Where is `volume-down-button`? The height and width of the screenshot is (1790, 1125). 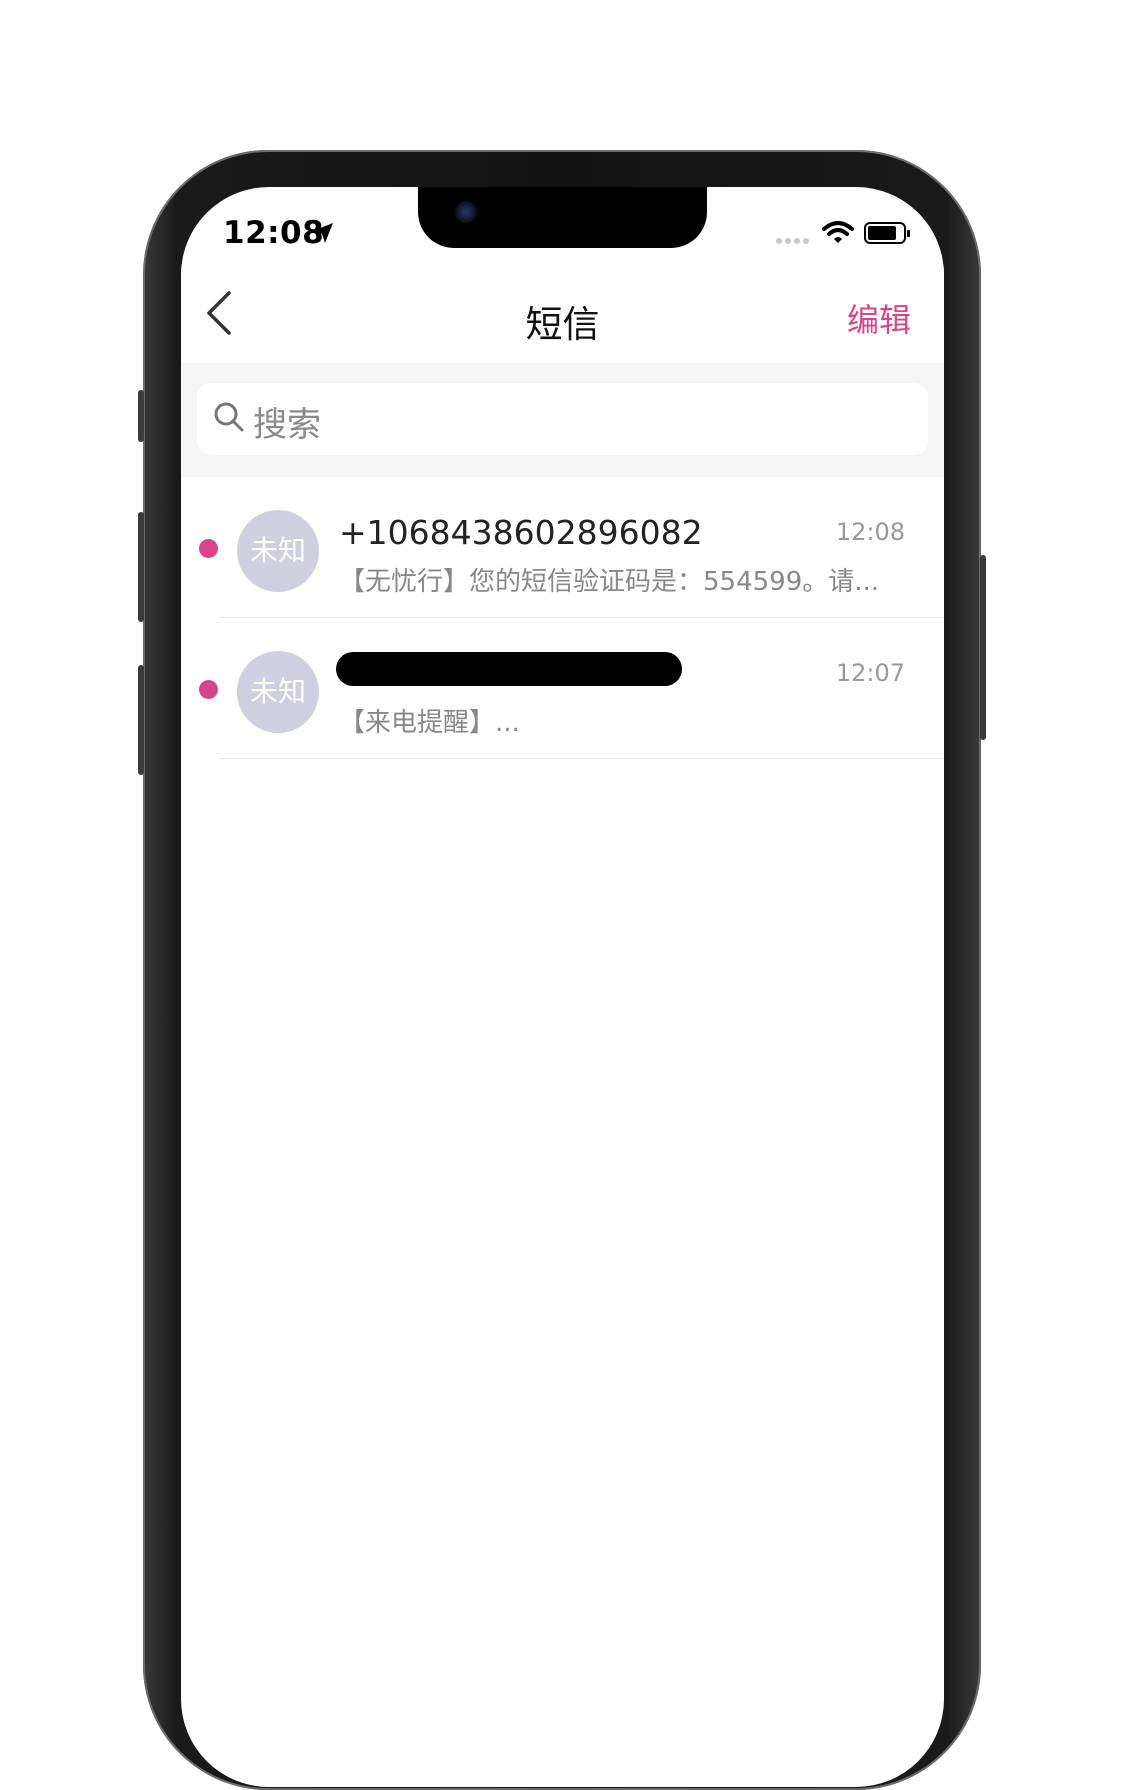 volume-down-button is located at coordinates (141, 720).